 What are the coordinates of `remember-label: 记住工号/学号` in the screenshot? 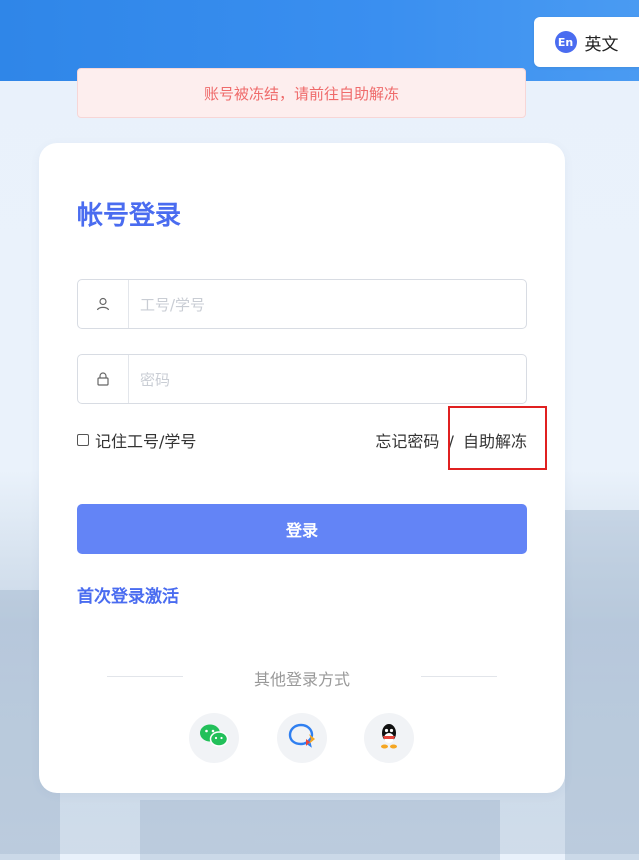 It's located at (146, 441).